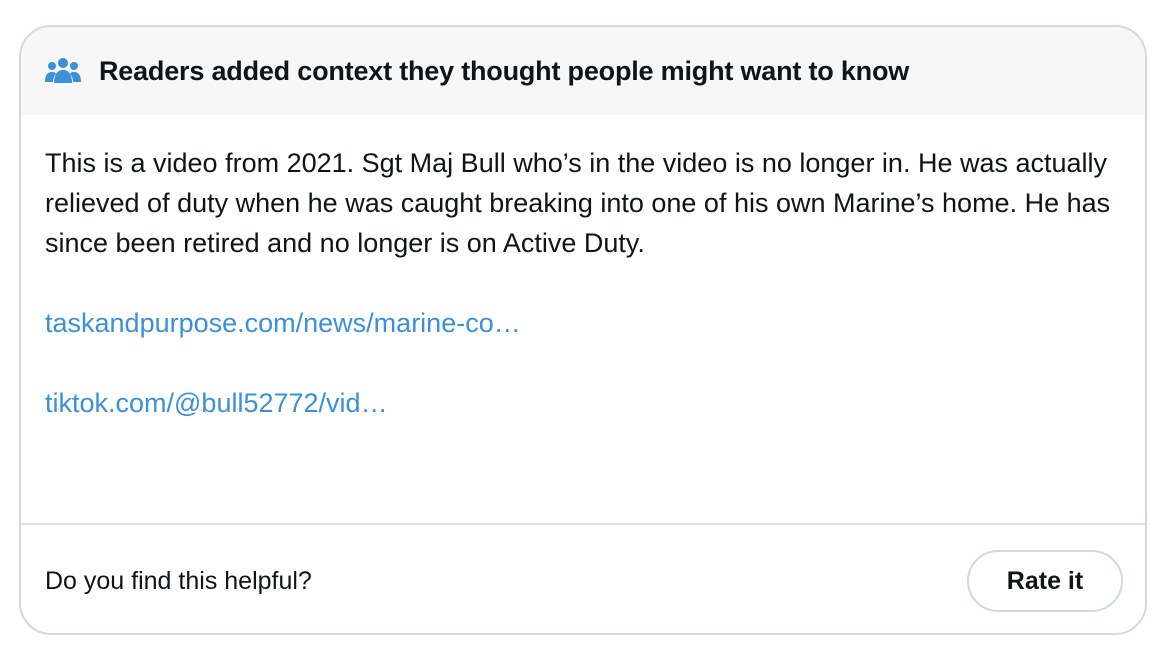 This screenshot has width=1172, height=664. What do you see at coordinates (178, 580) in the screenshot?
I see `helpful-question: Do you find this helpful?` at bounding box center [178, 580].